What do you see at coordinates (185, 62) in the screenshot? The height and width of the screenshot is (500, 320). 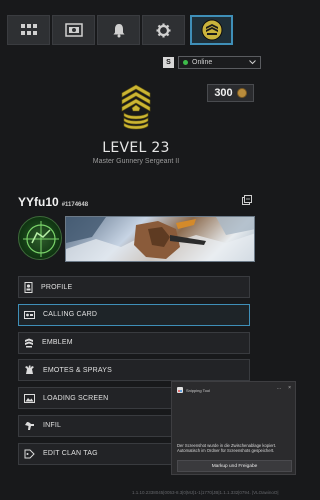 I see `online-dot-icon` at bounding box center [185, 62].